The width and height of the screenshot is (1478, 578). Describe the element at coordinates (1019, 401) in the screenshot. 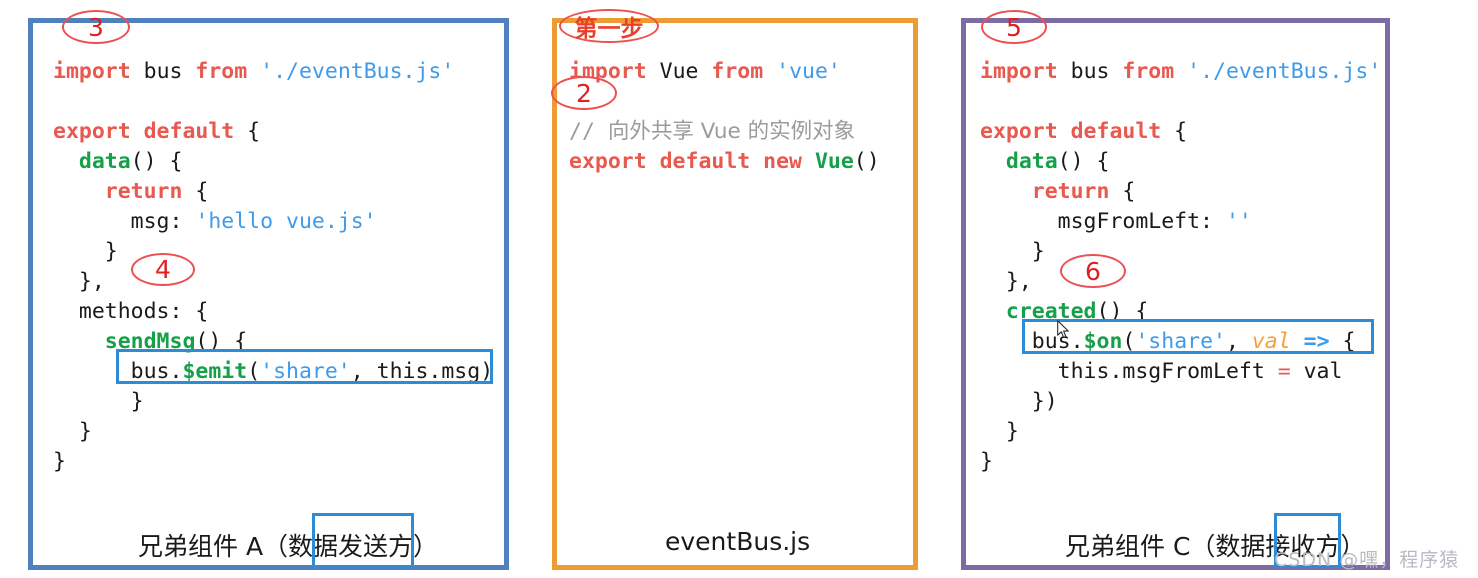

I see `code-line: })` at that location.